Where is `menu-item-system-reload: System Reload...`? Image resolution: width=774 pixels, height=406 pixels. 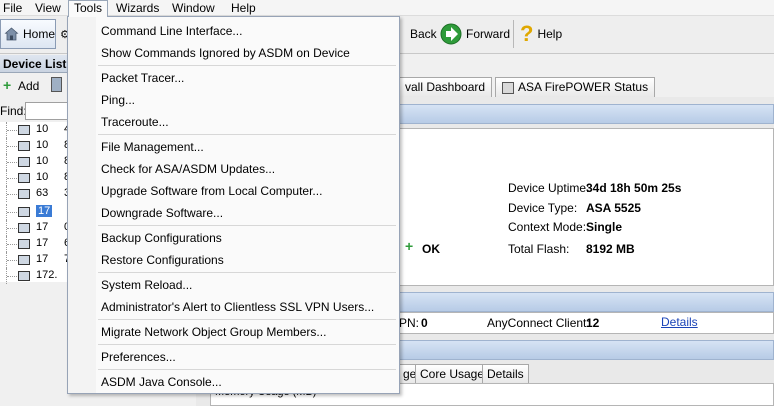 menu-item-system-reload: System Reload... is located at coordinates (146, 285).